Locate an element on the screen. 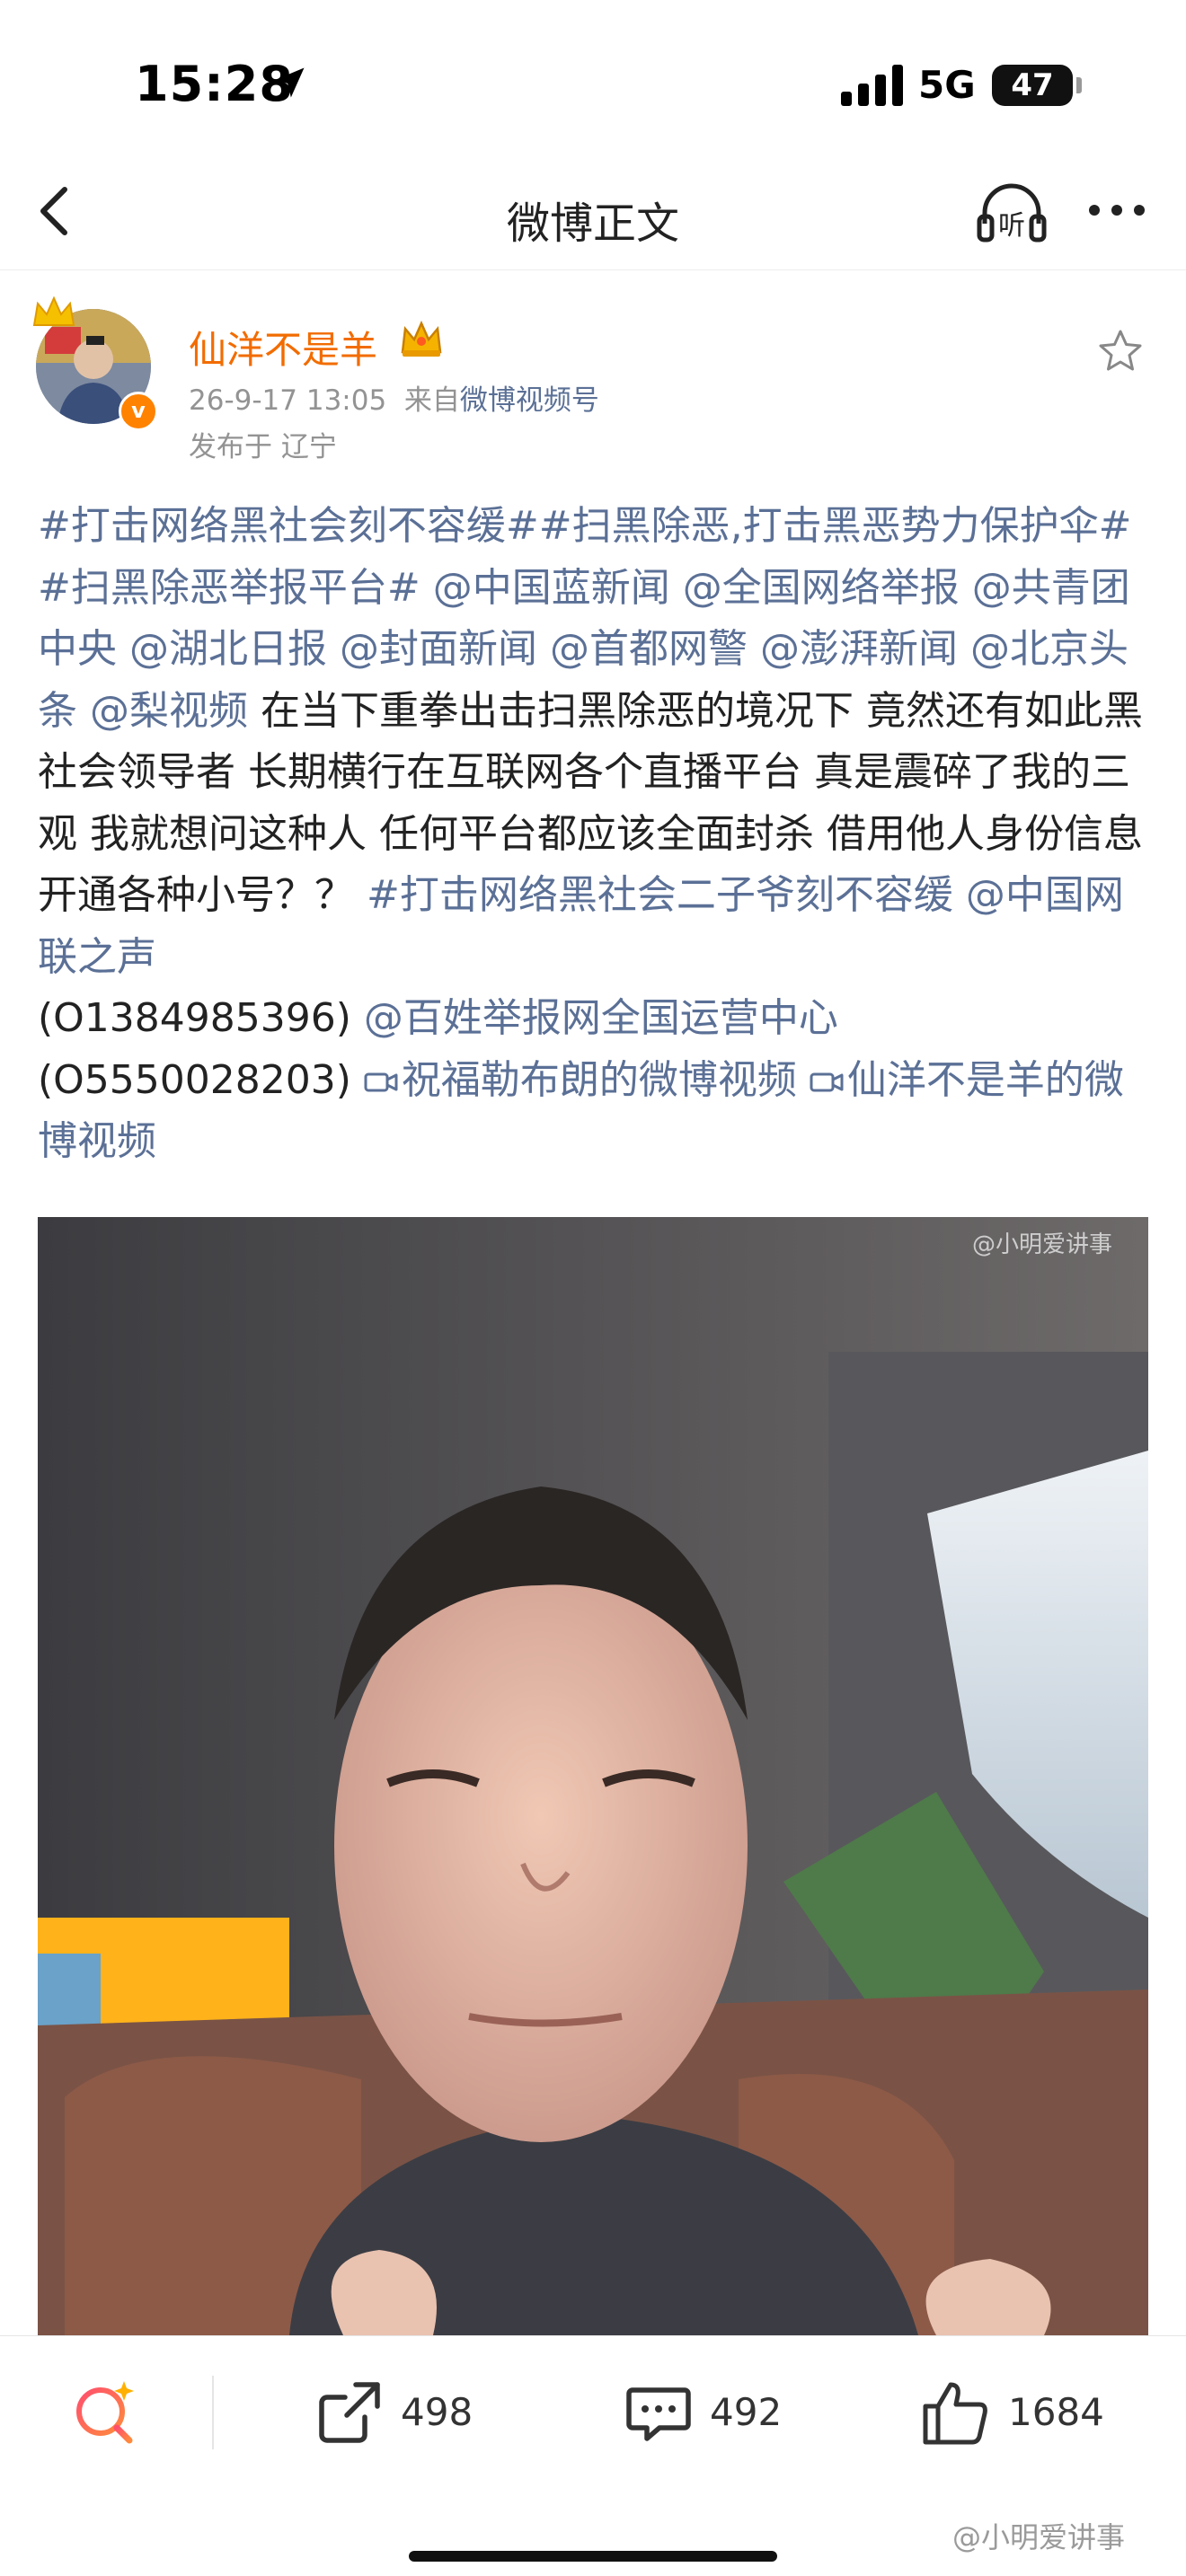  video-link: 祝福勒布朗的微博视频 is located at coordinates (580, 1080).